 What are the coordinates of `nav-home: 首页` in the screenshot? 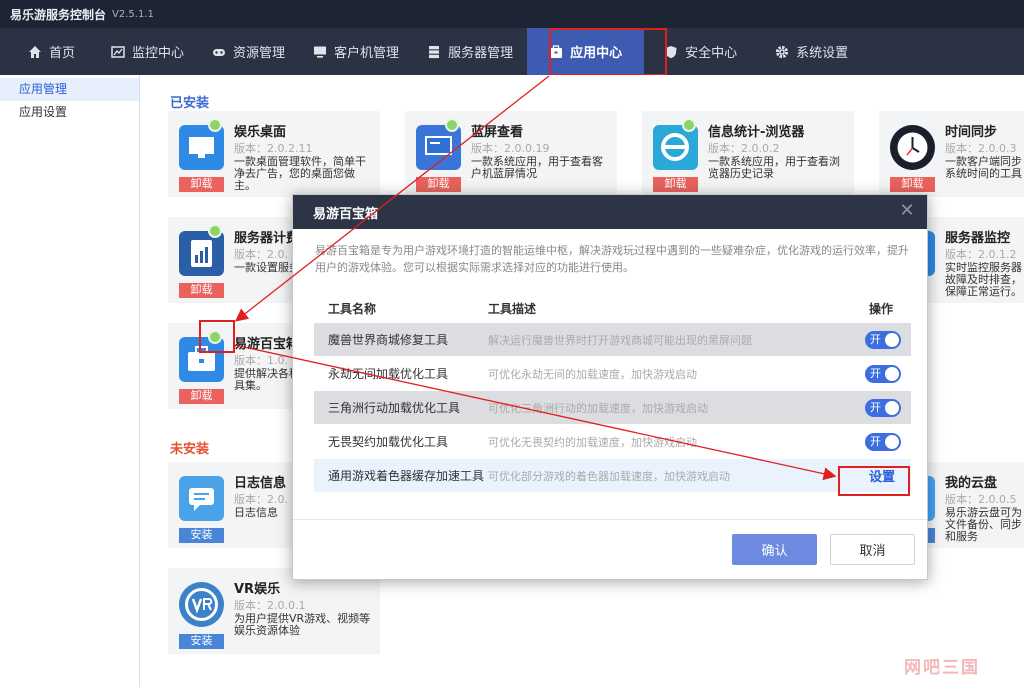 It's located at (44, 51).